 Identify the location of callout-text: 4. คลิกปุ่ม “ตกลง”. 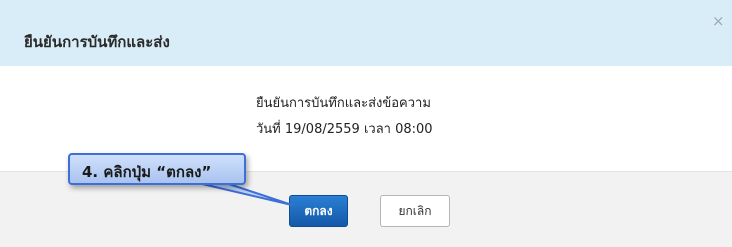
(147, 172).